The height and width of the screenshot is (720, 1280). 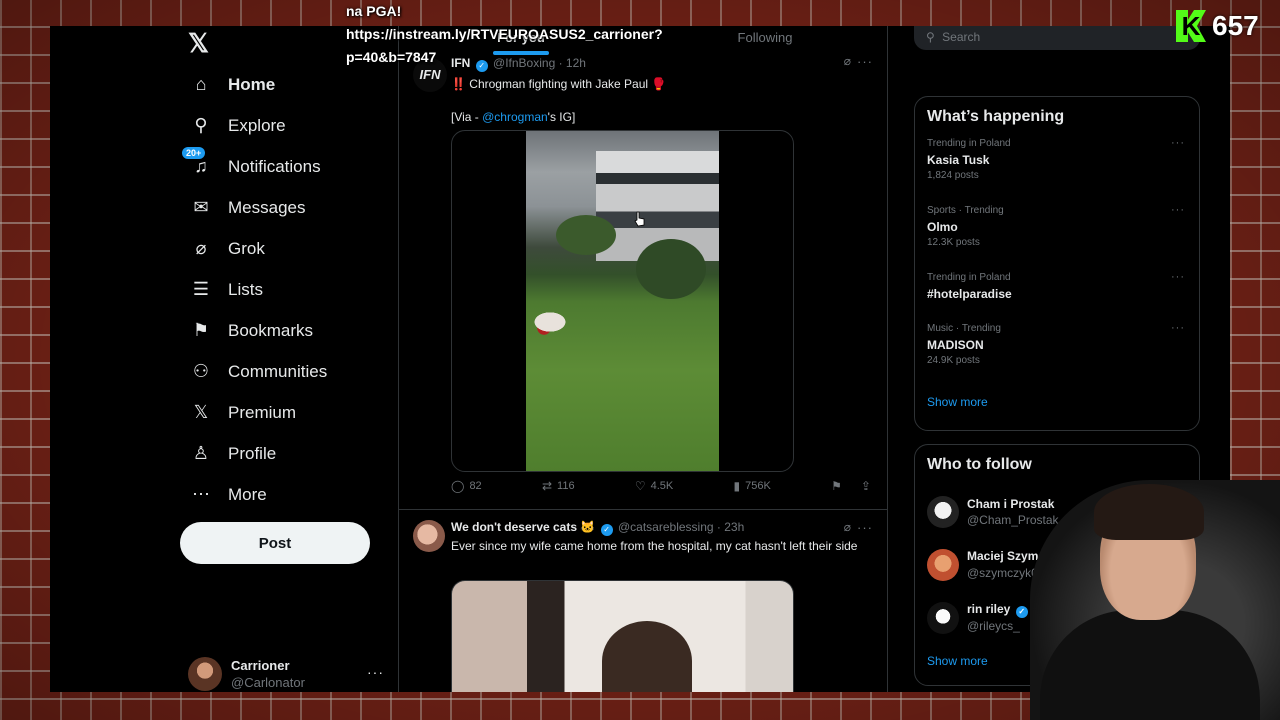 What do you see at coordinates (953, 242) in the screenshot?
I see `trend-count: 12.3K posts` at bounding box center [953, 242].